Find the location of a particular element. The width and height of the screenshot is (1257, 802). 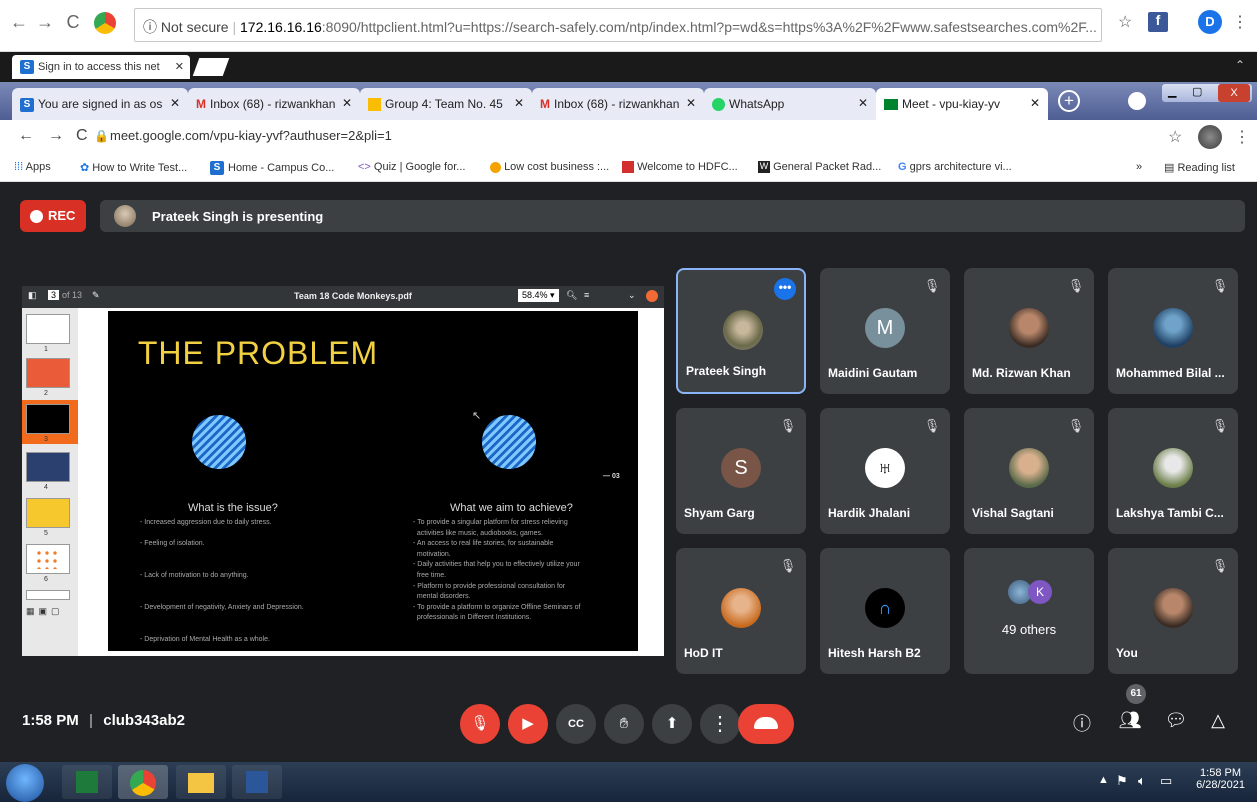

chrome-logo-icon is located at coordinates (105, 23).